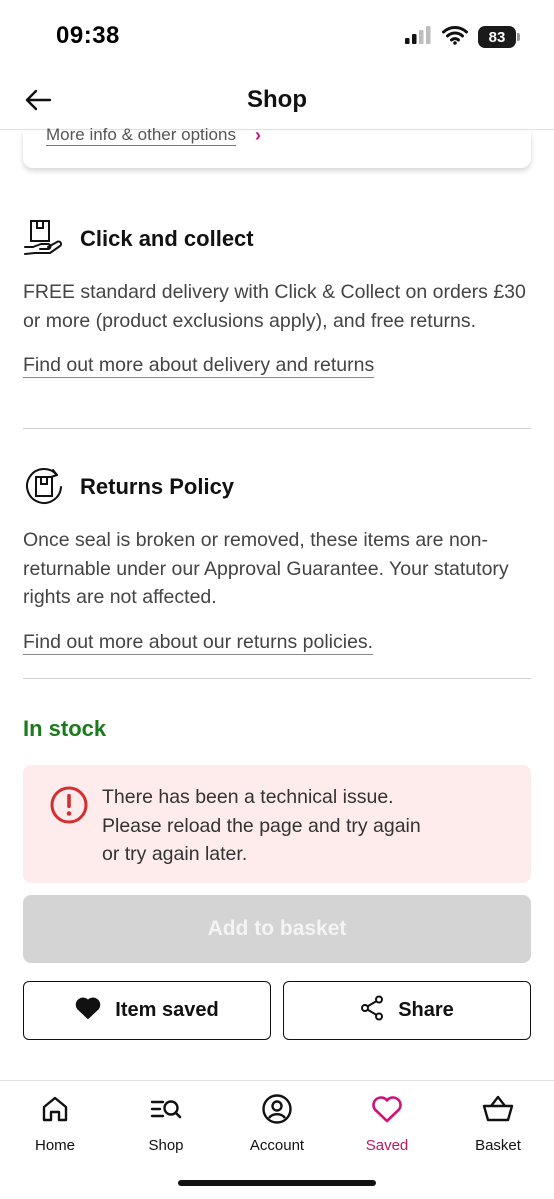  I want to click on chevron-right-icon: ›, so click(258, 135).